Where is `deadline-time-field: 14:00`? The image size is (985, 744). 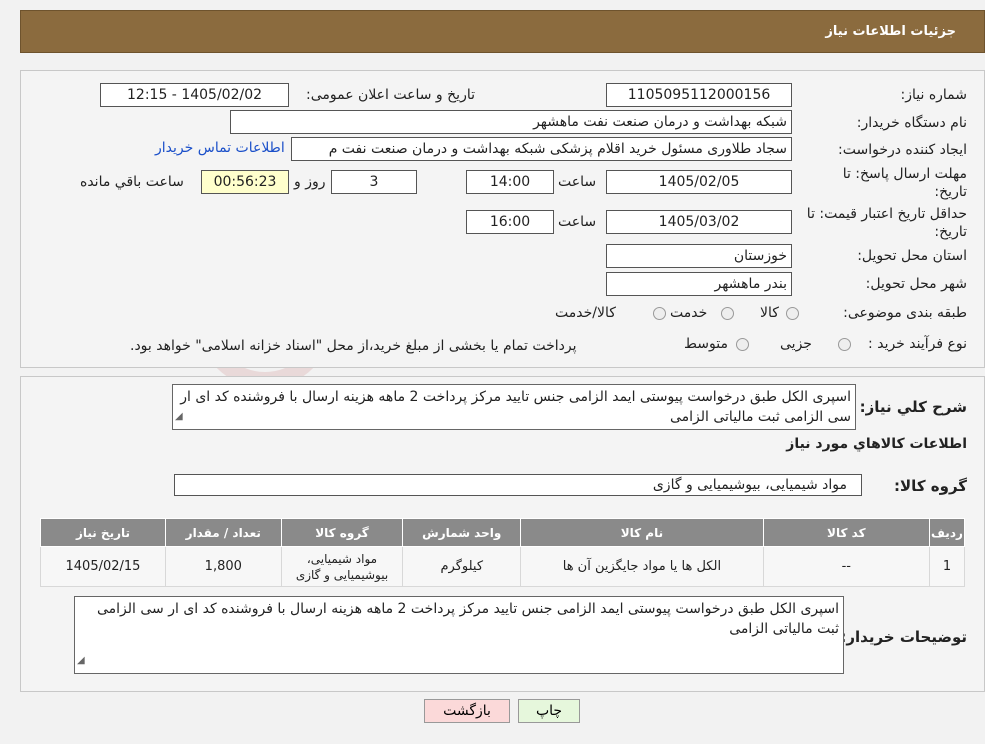
deadline-time-field: 14:00 is located at coordinates (510, 182).